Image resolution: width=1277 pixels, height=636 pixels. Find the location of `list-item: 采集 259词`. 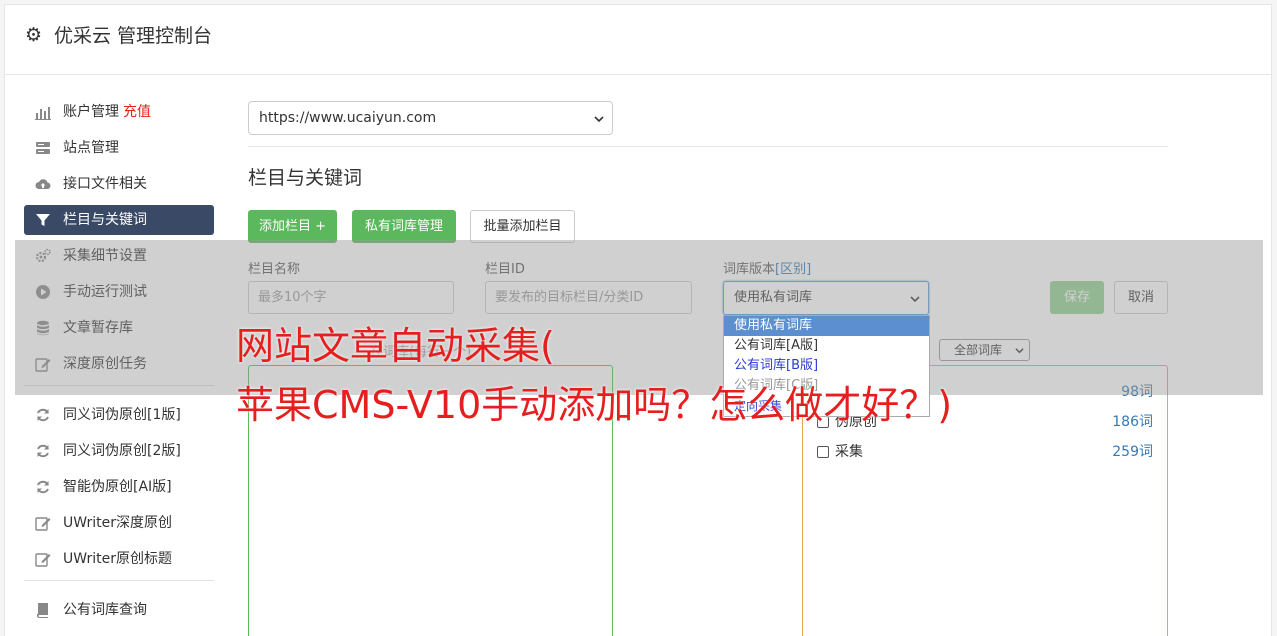

list-item: 采集 259词 is located at coordinates (987, 452).